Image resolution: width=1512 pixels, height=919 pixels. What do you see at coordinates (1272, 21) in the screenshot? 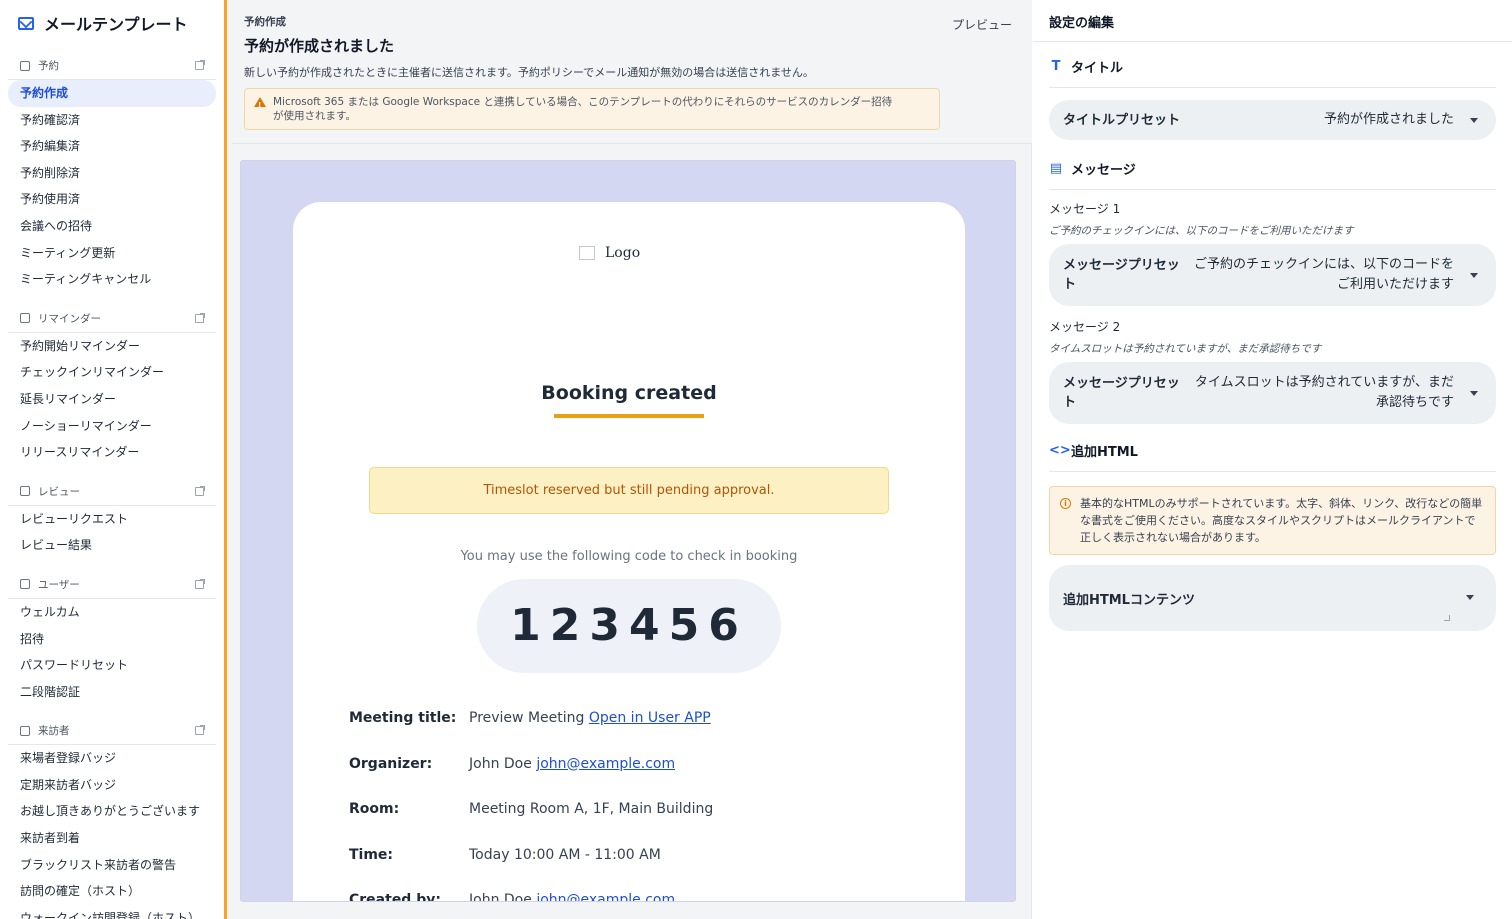
I see `settings-title: 設定の編集` at bounding box center [1272, 21].